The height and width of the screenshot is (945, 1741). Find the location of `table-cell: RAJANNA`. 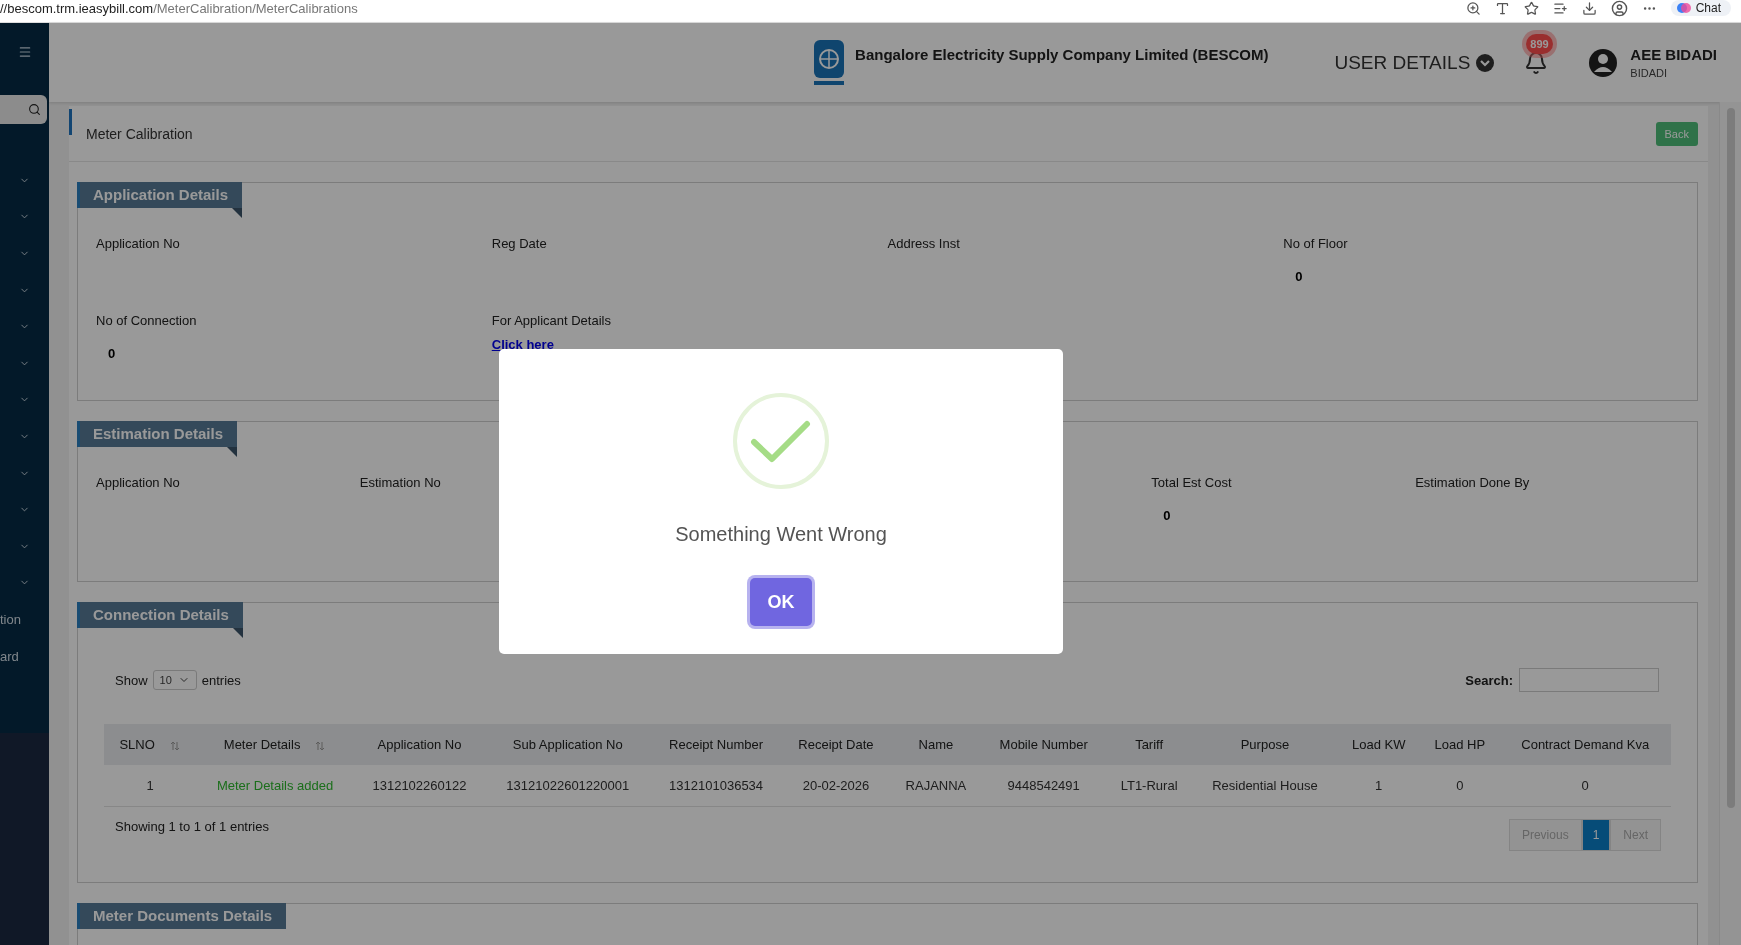

table-cell: RAJANNA is located at coordinates (936, 785).